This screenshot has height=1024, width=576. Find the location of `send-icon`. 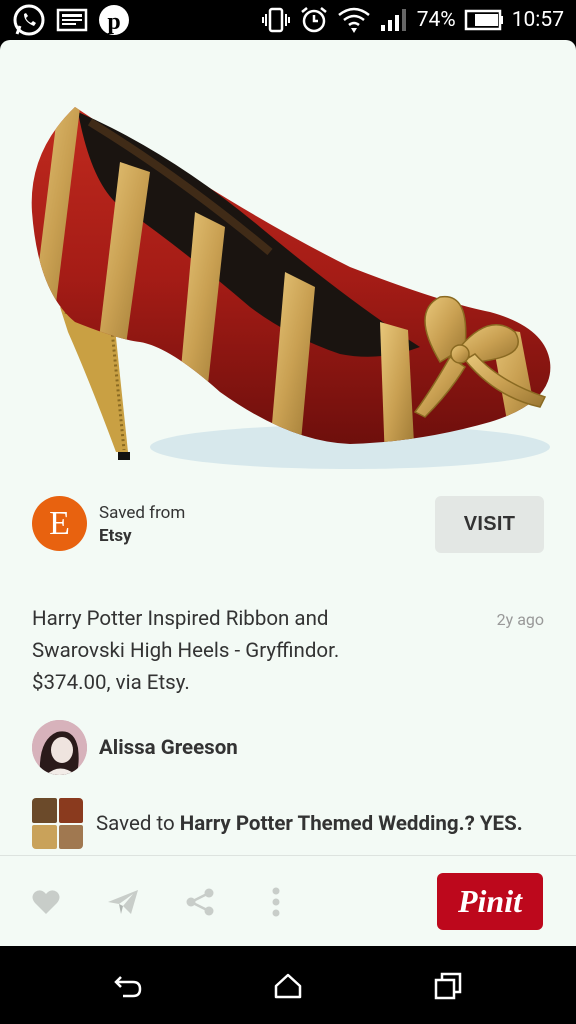

send-icon is located at coordinates (123, 902).